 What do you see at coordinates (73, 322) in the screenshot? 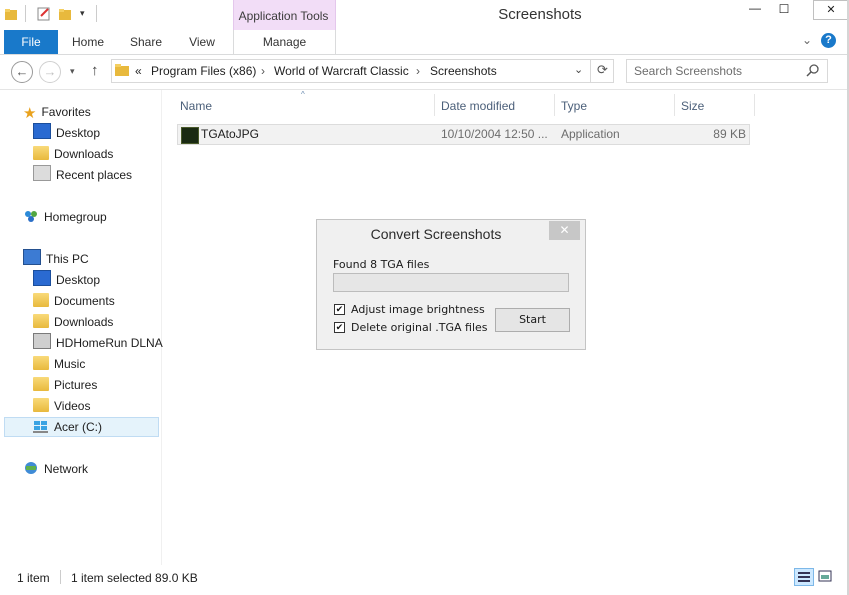
I see `nav-pc-downloads: Downloads` at bounding box center [73, 322].